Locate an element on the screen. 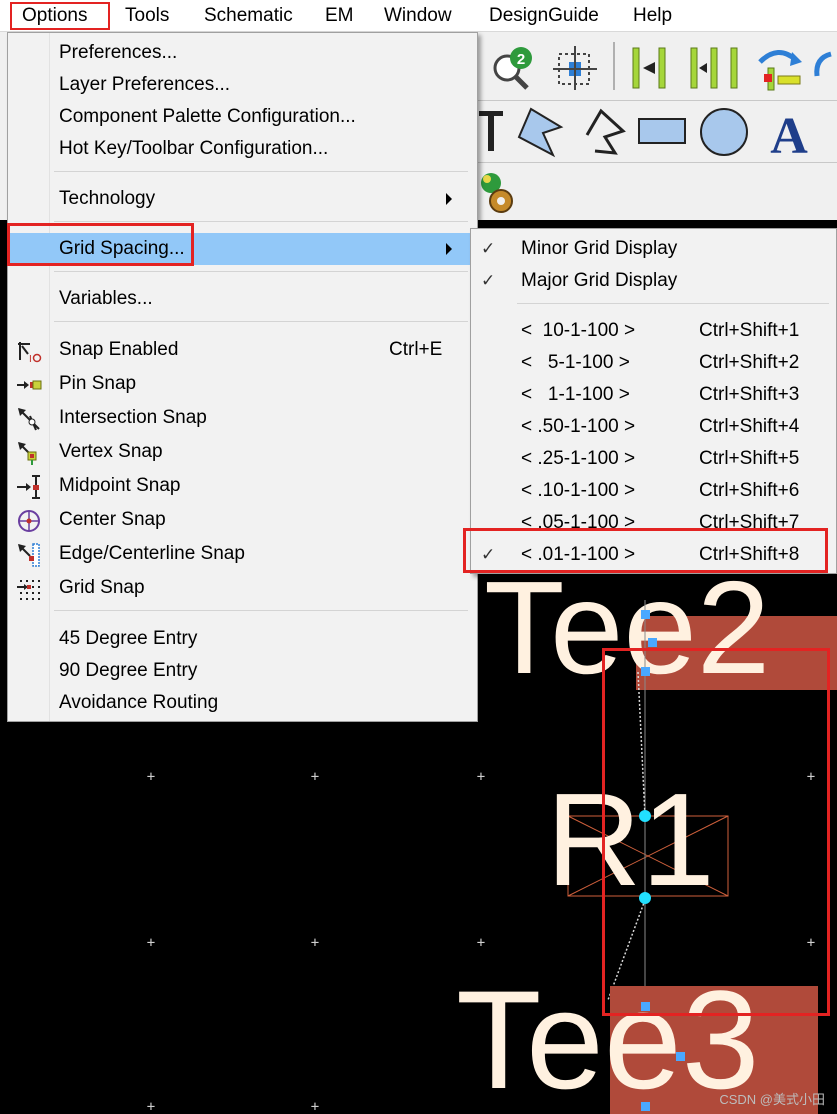 The width and height of the screenshot is (837, 1114). menu-item-shortcut: Ctrl+E is located at coordinates (416, 349).